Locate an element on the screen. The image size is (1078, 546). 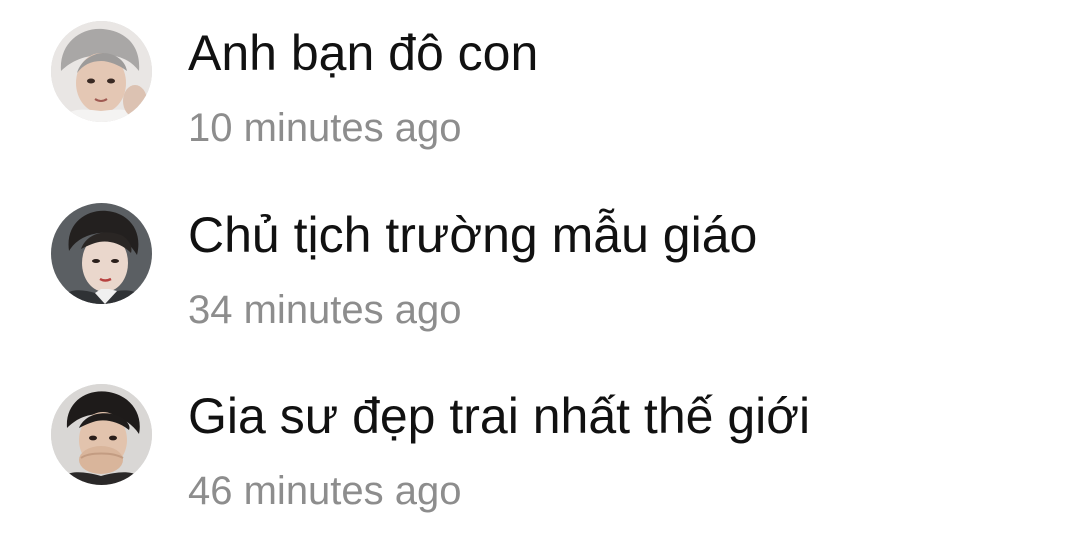
comment-timestamp: 34 minutes ago is located at coordinates (325, 310).